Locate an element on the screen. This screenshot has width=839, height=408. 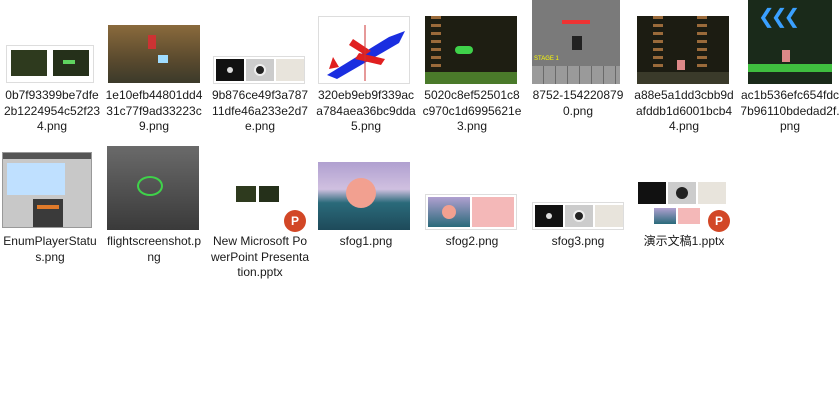
file-name: EnumPlayerStatus.png is located at coordinates (50, 249).